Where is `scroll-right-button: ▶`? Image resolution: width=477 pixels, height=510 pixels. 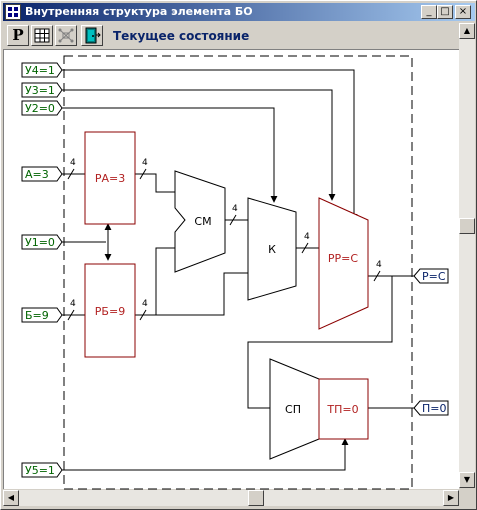 scroll-right-button: ▶ is located at coordinates (451, 498).